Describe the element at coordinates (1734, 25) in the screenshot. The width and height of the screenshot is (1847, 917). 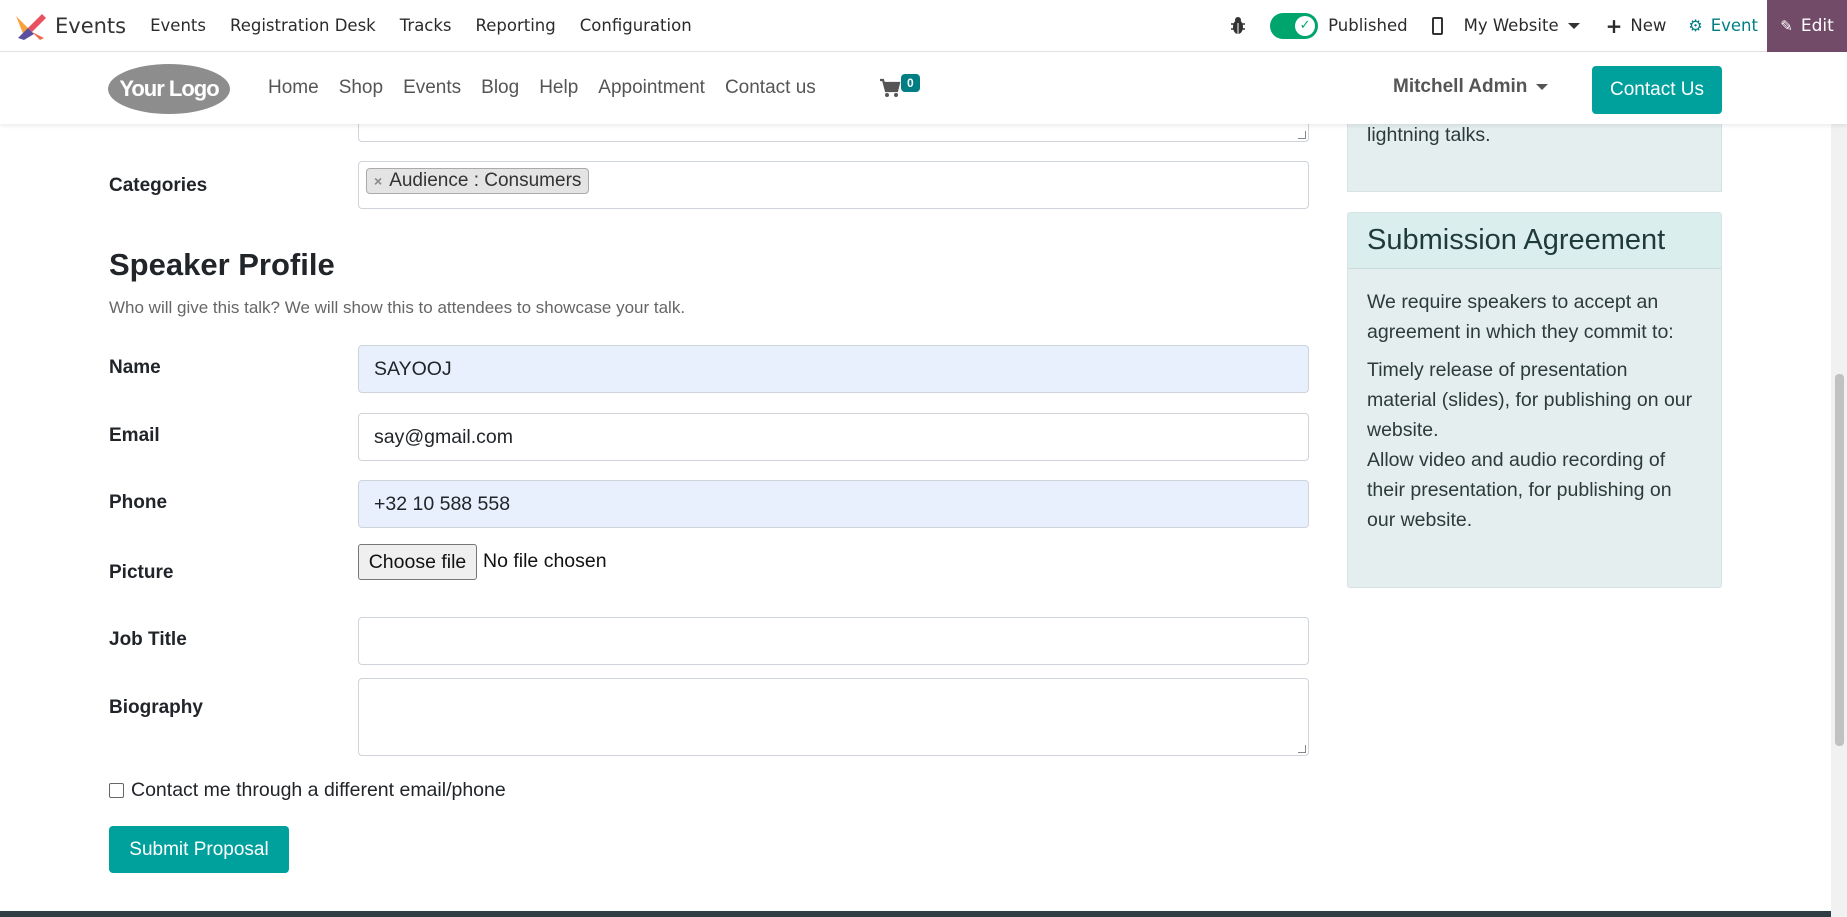
I see `event-button-label: Event` at that location.